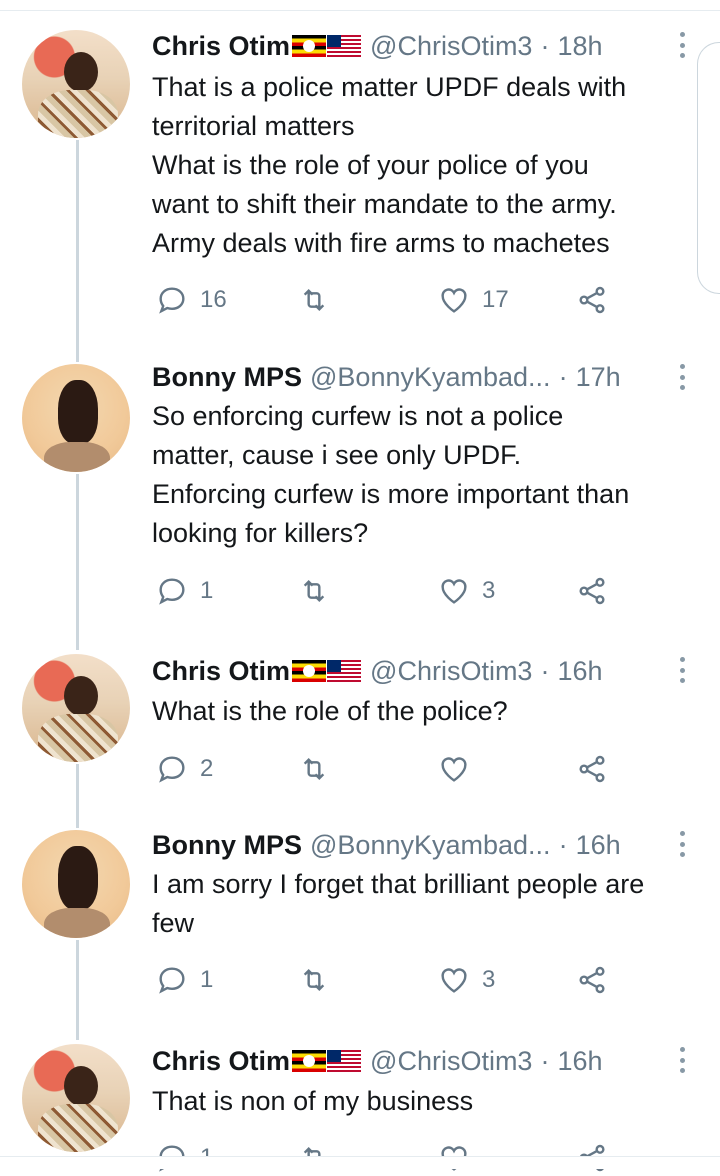 The height and width of the screenshot is (1176, 720). I want to click on tweet-actions: 2, so click(387, 769).